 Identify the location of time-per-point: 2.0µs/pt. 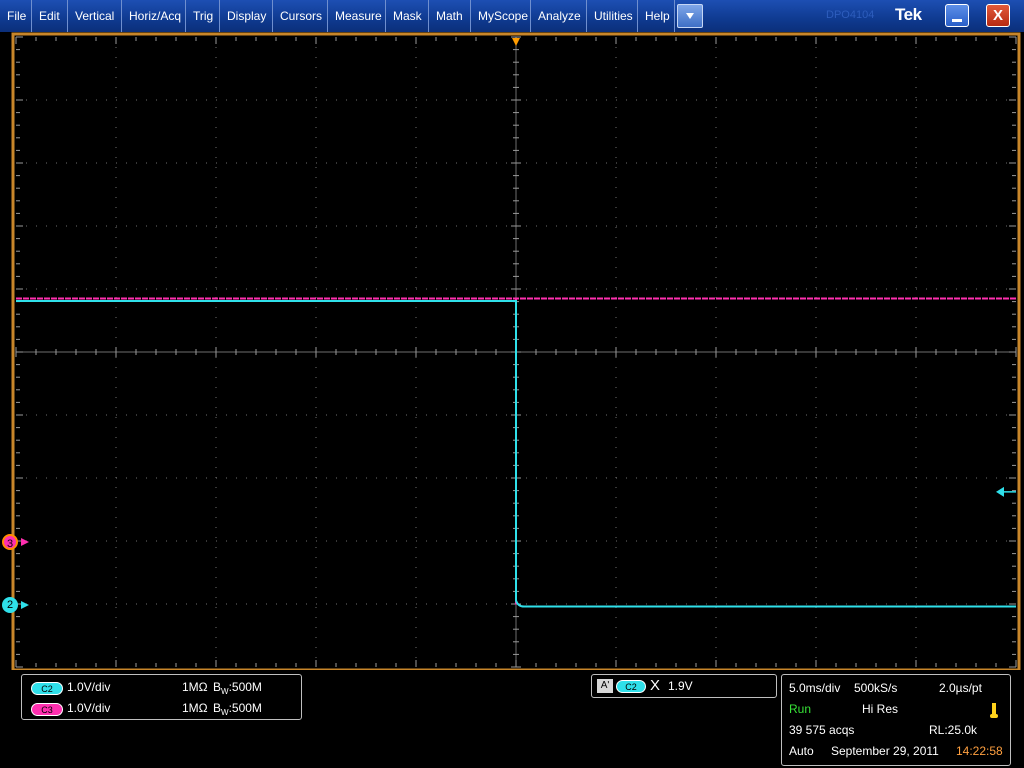
(960, 688).